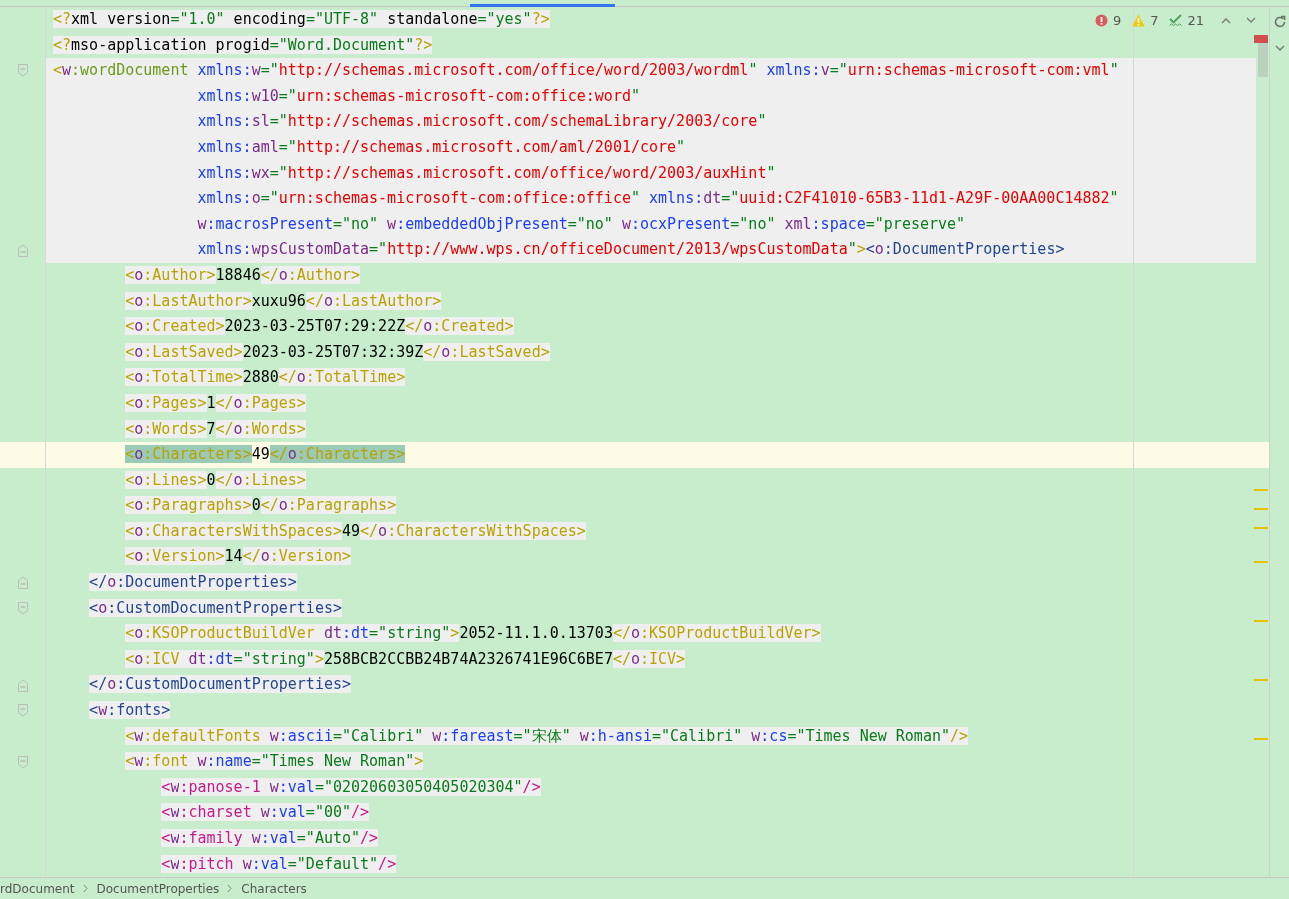 Image resolution: width=1289 pixels, height=899 pixels. Describe the element at coordinates (238, 557) in the screenshot. I see `code-line: <o:Version>14</o:Version>` at that location.